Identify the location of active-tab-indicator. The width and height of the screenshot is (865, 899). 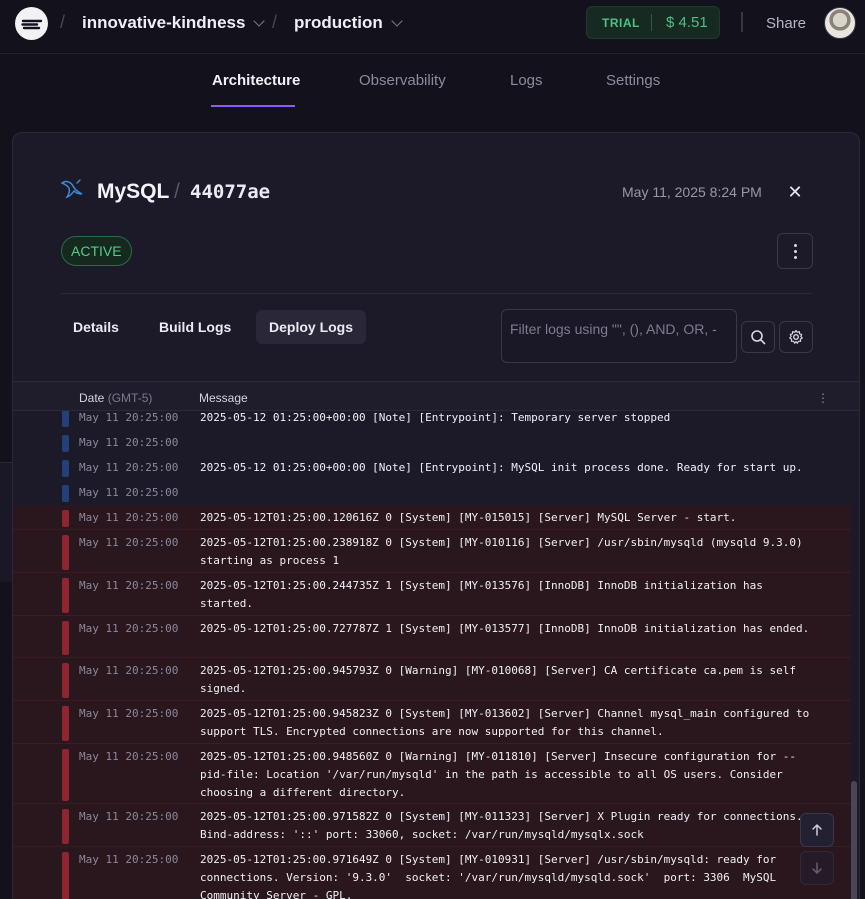
(253, 106).